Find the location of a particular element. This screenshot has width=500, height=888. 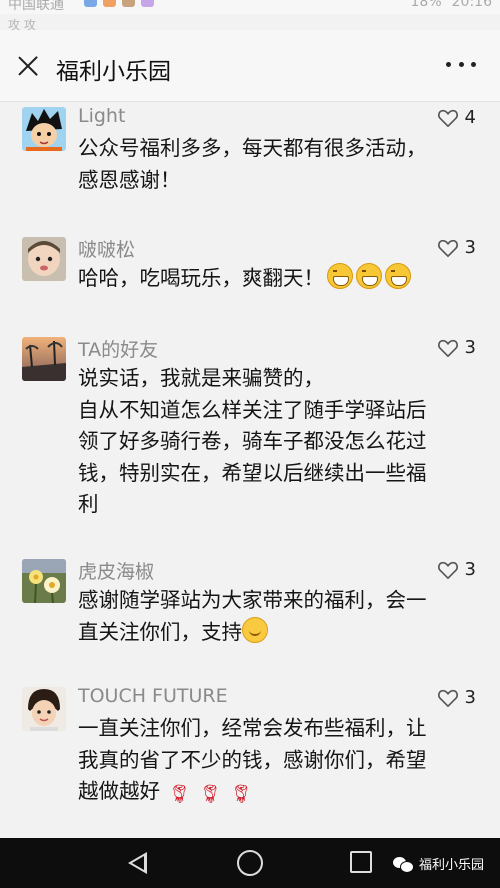

comment-text: 感谢随学驿站为大家带来的福利，会一 直关注你们，支持 is located at coordinates (278, 616).